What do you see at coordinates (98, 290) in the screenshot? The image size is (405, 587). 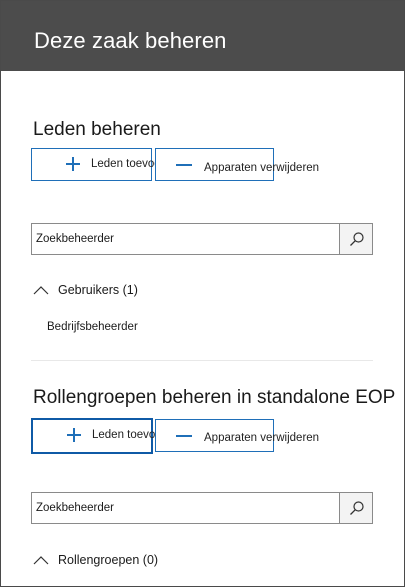 I see `users-group-label: Gebruikers (1)` at bounding box center [98, 290].